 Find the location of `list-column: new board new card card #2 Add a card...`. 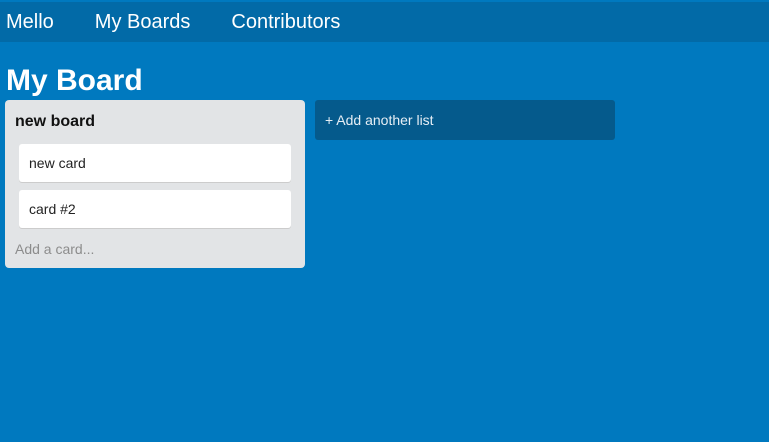

list-column: new board new card card #2 Add a card... is located at coordinates (155, 184).